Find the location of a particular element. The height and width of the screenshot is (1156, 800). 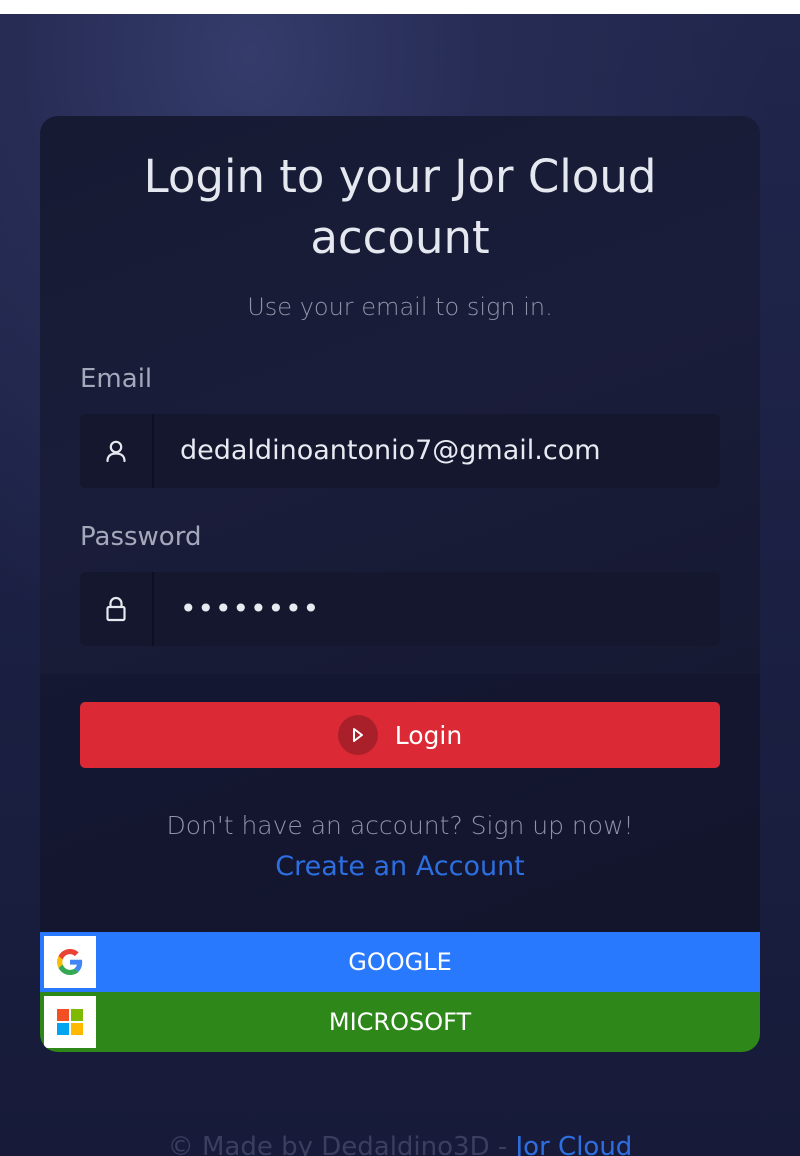

signup-prompt: Don't have an account? Sign up now! is located at coordinates (400, 825).